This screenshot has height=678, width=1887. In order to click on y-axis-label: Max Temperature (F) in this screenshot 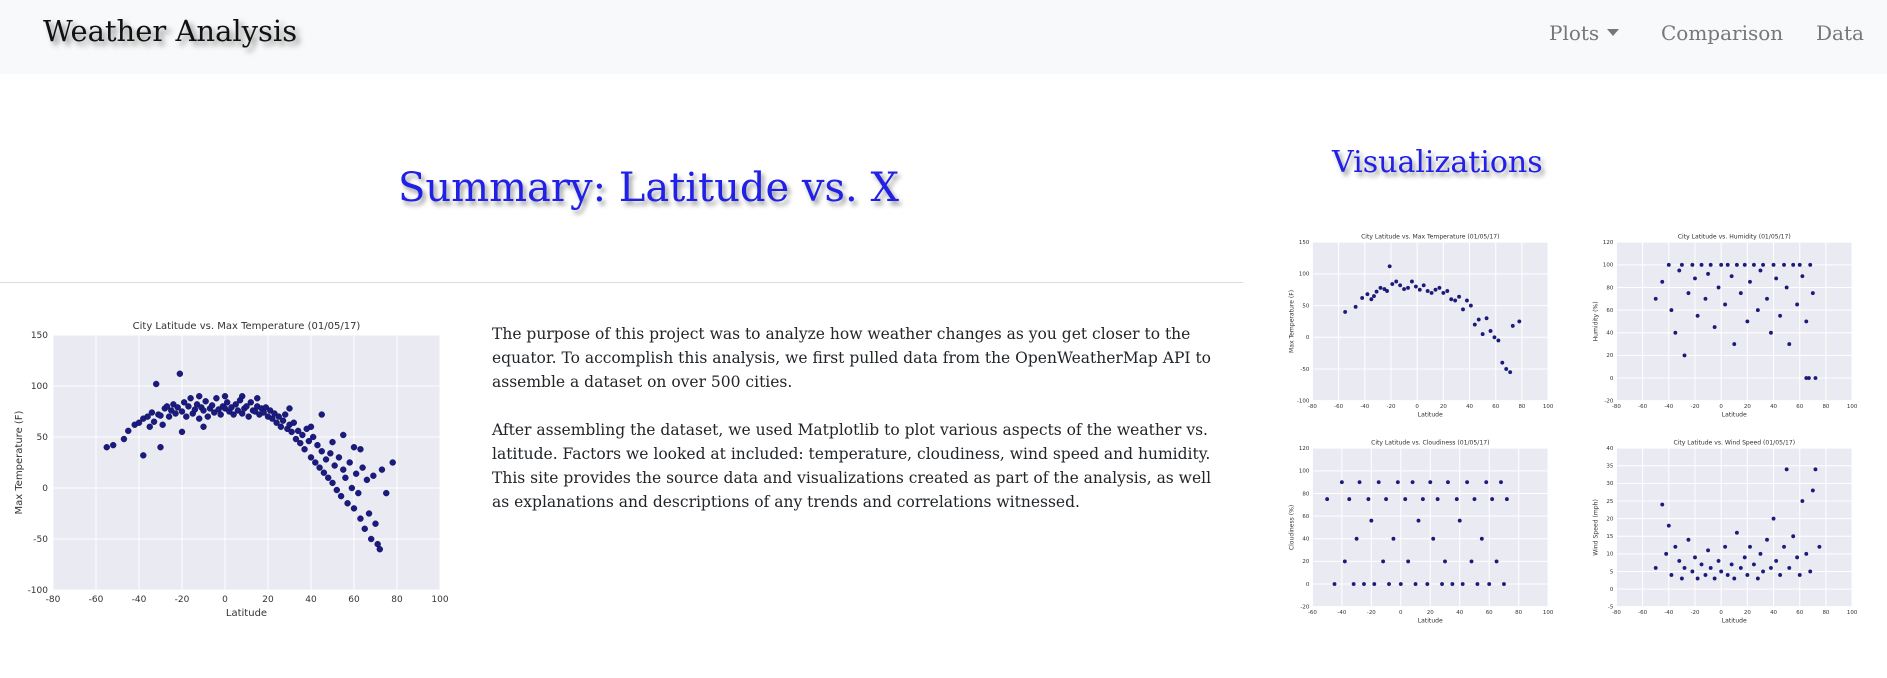, I will do `click(19, 462)`.